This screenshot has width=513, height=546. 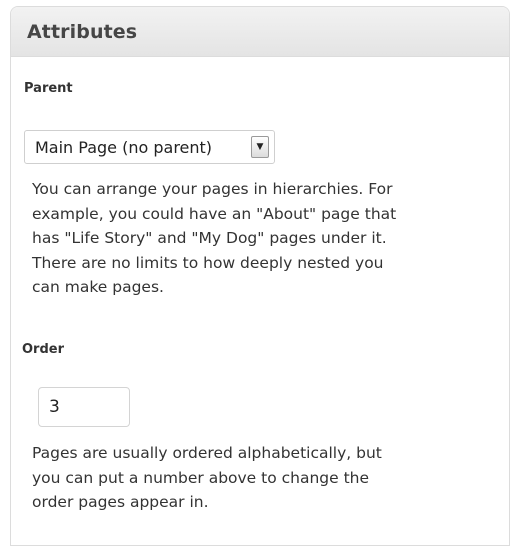 I want to click on panel-title: Attributes, so click(x=82, y=32).